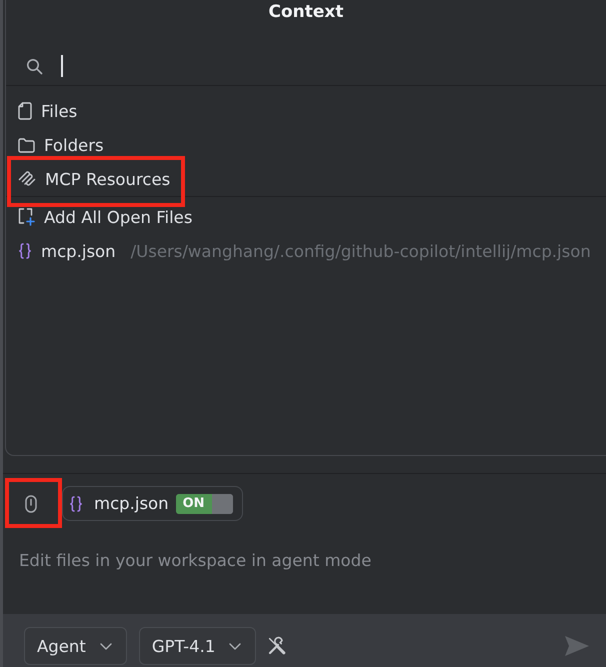 Image resolution: width=606 pixels, height=667 pixels. What do you see at coordinates (360, 251) in the screenshot?
I see `file-path: /Users/wanghang/.config/github-copilot/intellij/mcp.json` at bounding box center [360, 251].